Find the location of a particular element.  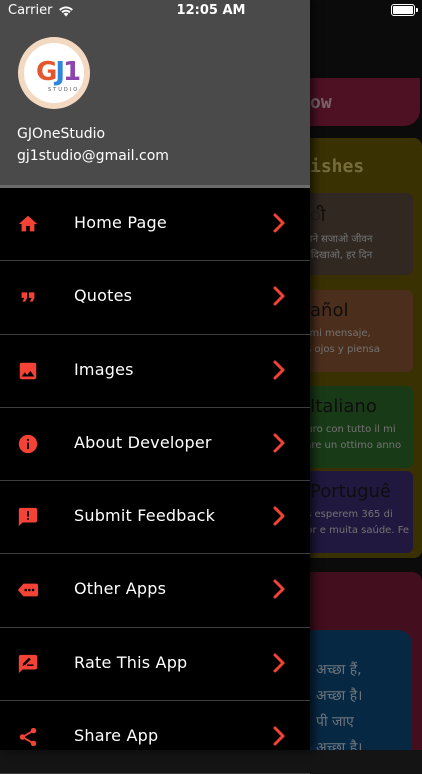

quote-icon is located at coordinates (28, 297).